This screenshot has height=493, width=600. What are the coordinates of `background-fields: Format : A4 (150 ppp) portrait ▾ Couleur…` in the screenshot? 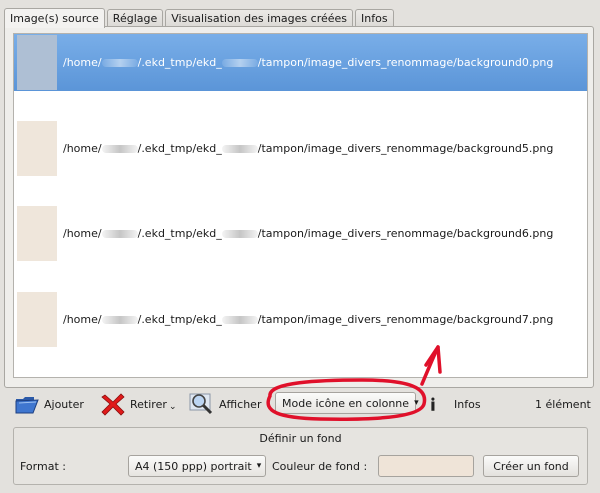 It's located at (300, 466).